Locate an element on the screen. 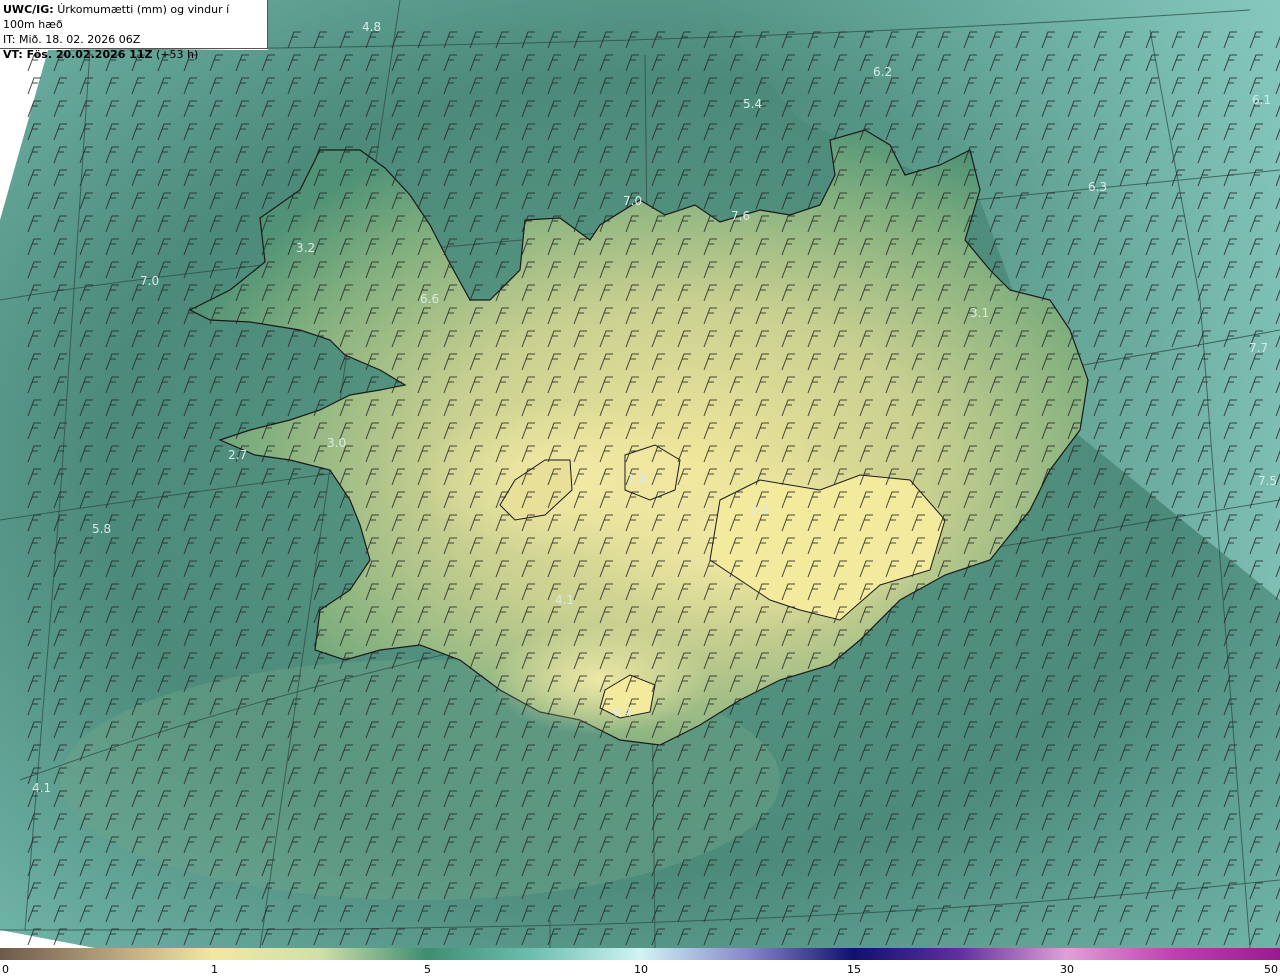  field-value: 6.3 is located at coordinates (1097, 187).